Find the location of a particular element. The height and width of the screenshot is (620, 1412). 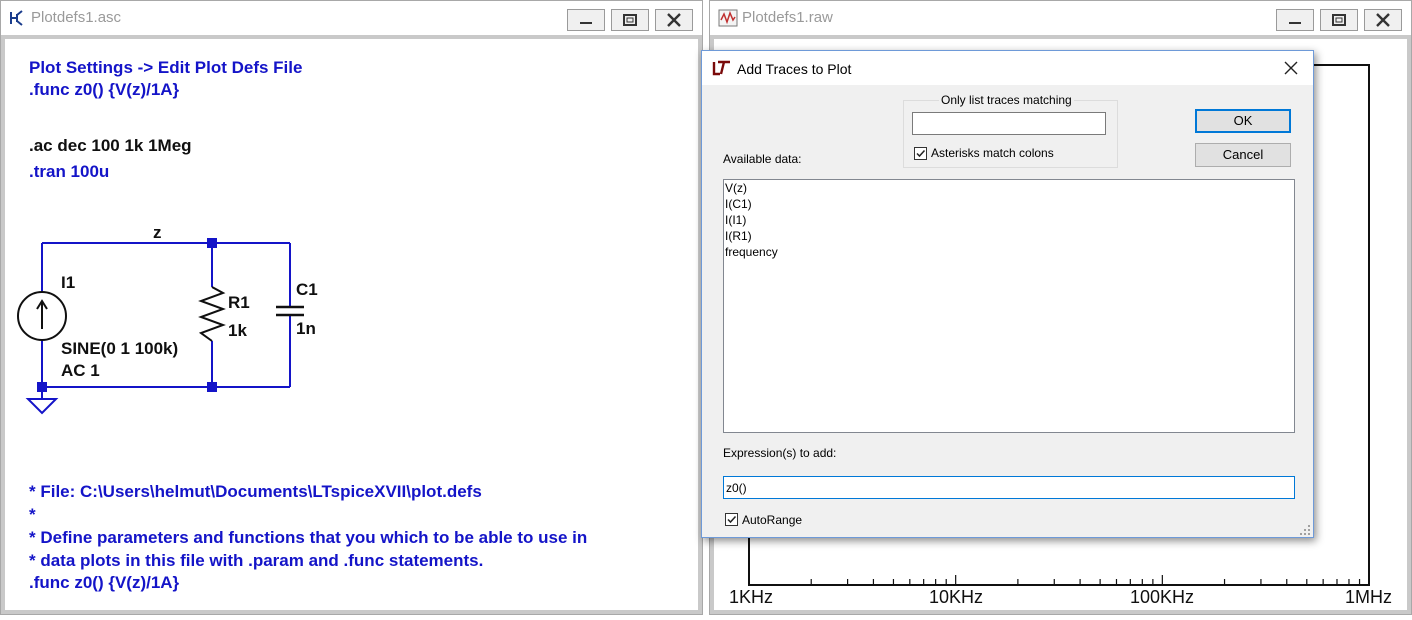

list-item: frequency is located at coordinates (1009, 252).